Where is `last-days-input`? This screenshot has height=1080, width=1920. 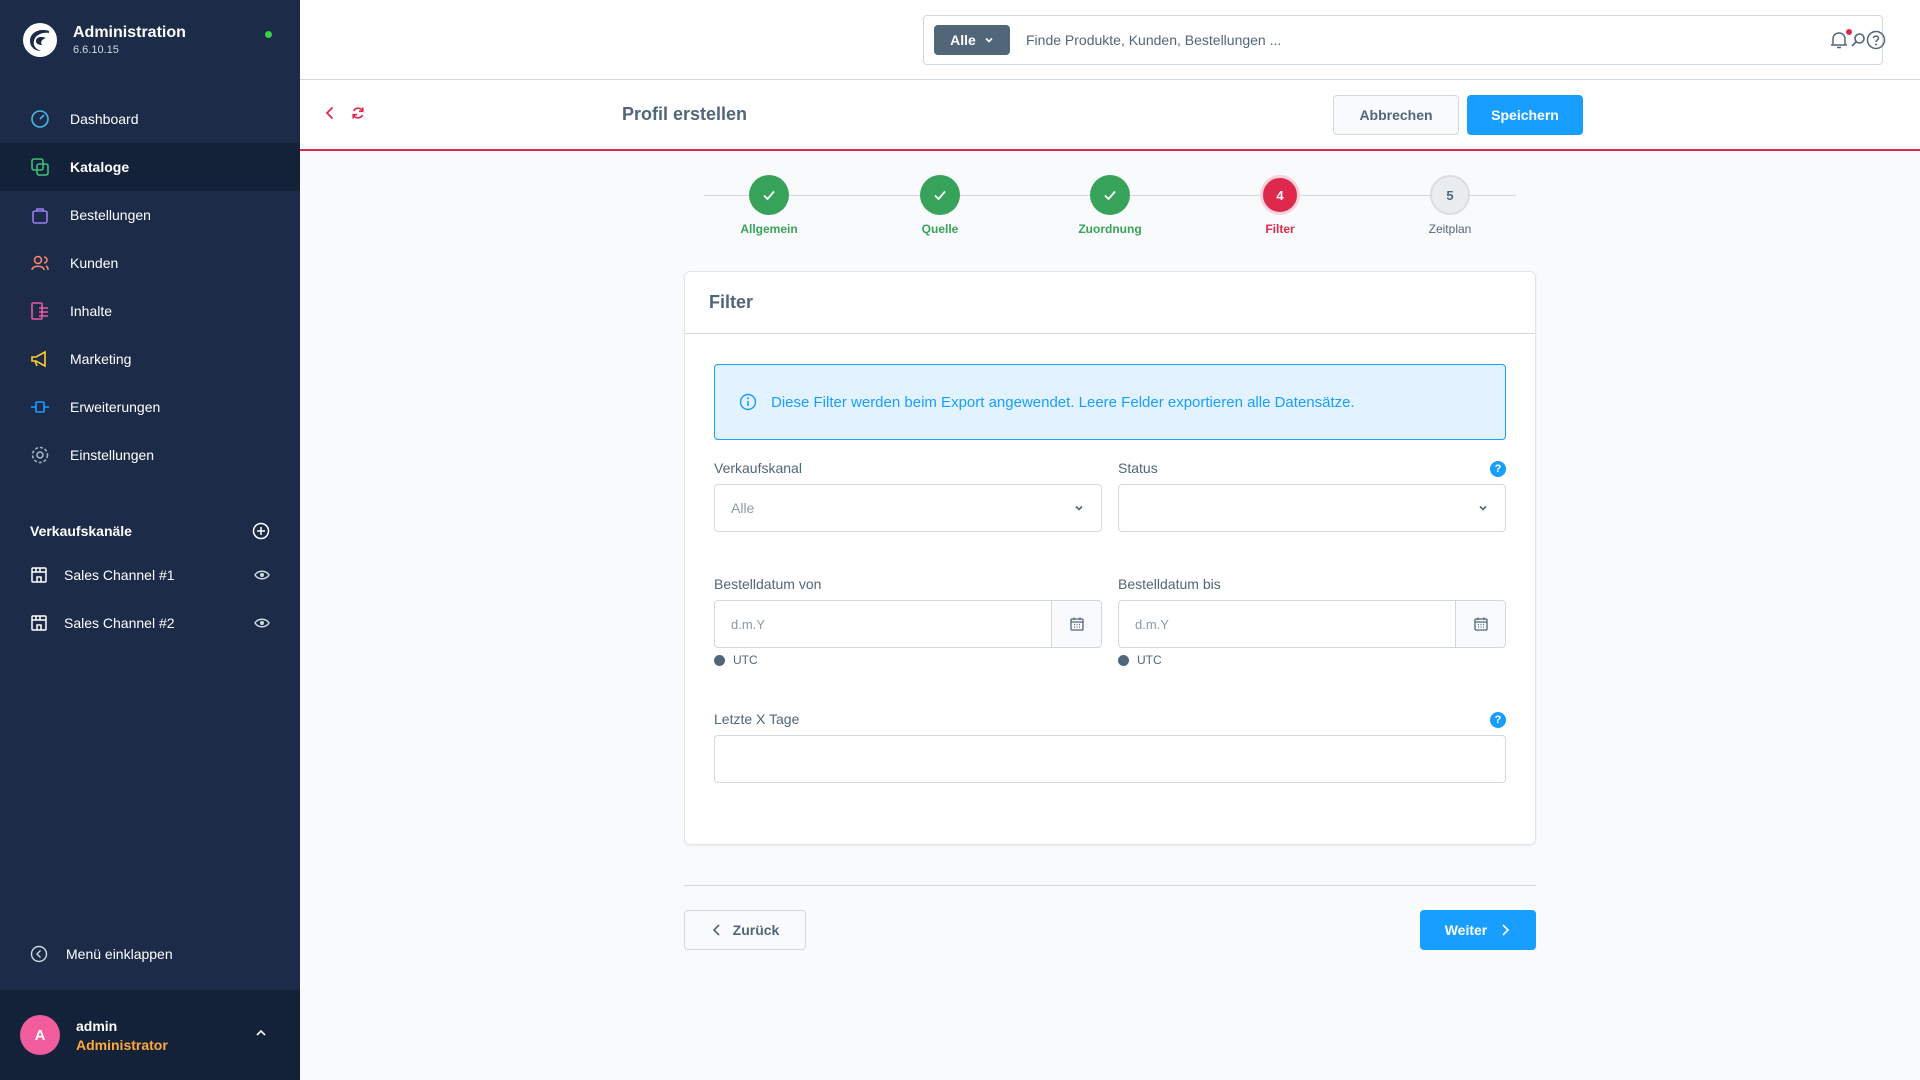 last-days-input is located at coordinates (1110, 759).